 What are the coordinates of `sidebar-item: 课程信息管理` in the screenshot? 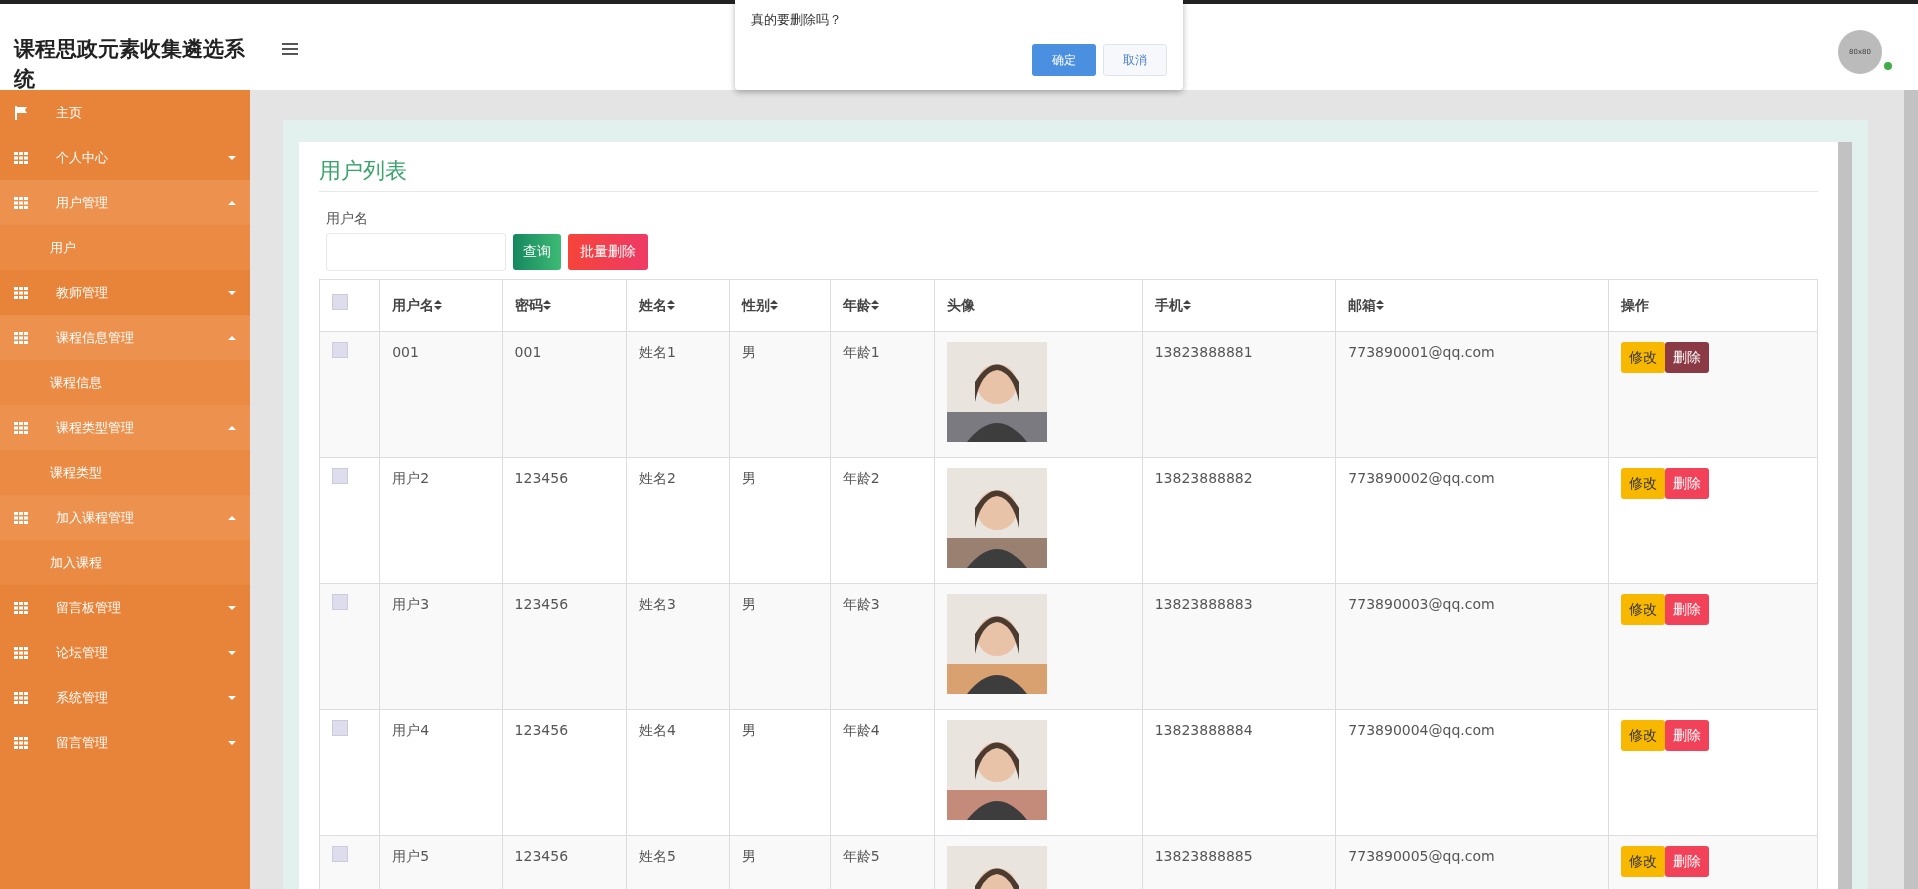 It's located at (125, 337).